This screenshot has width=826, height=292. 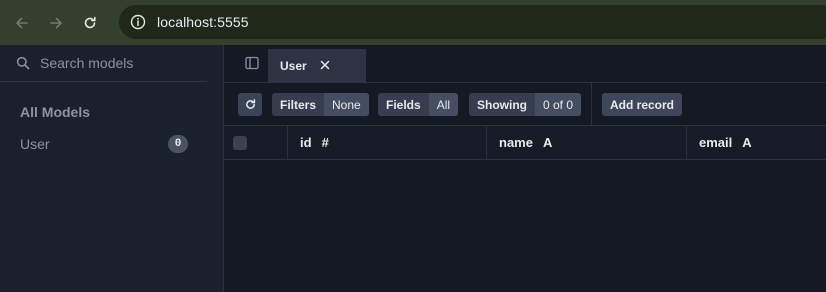 I want to click on search-icon, so click(x=23, y=63).